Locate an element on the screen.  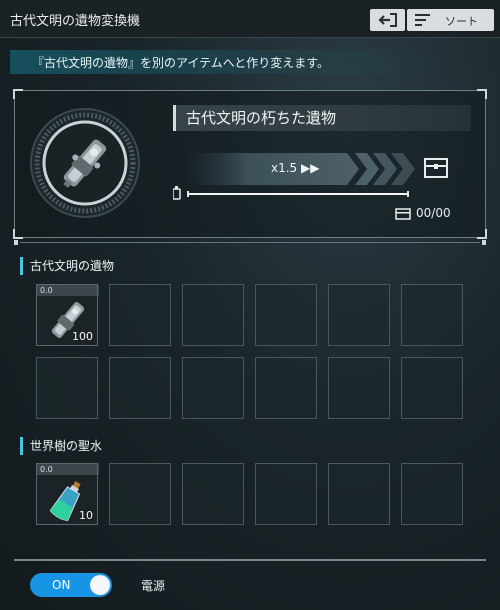
small-chest-icon is located at coordinates (403, 214).